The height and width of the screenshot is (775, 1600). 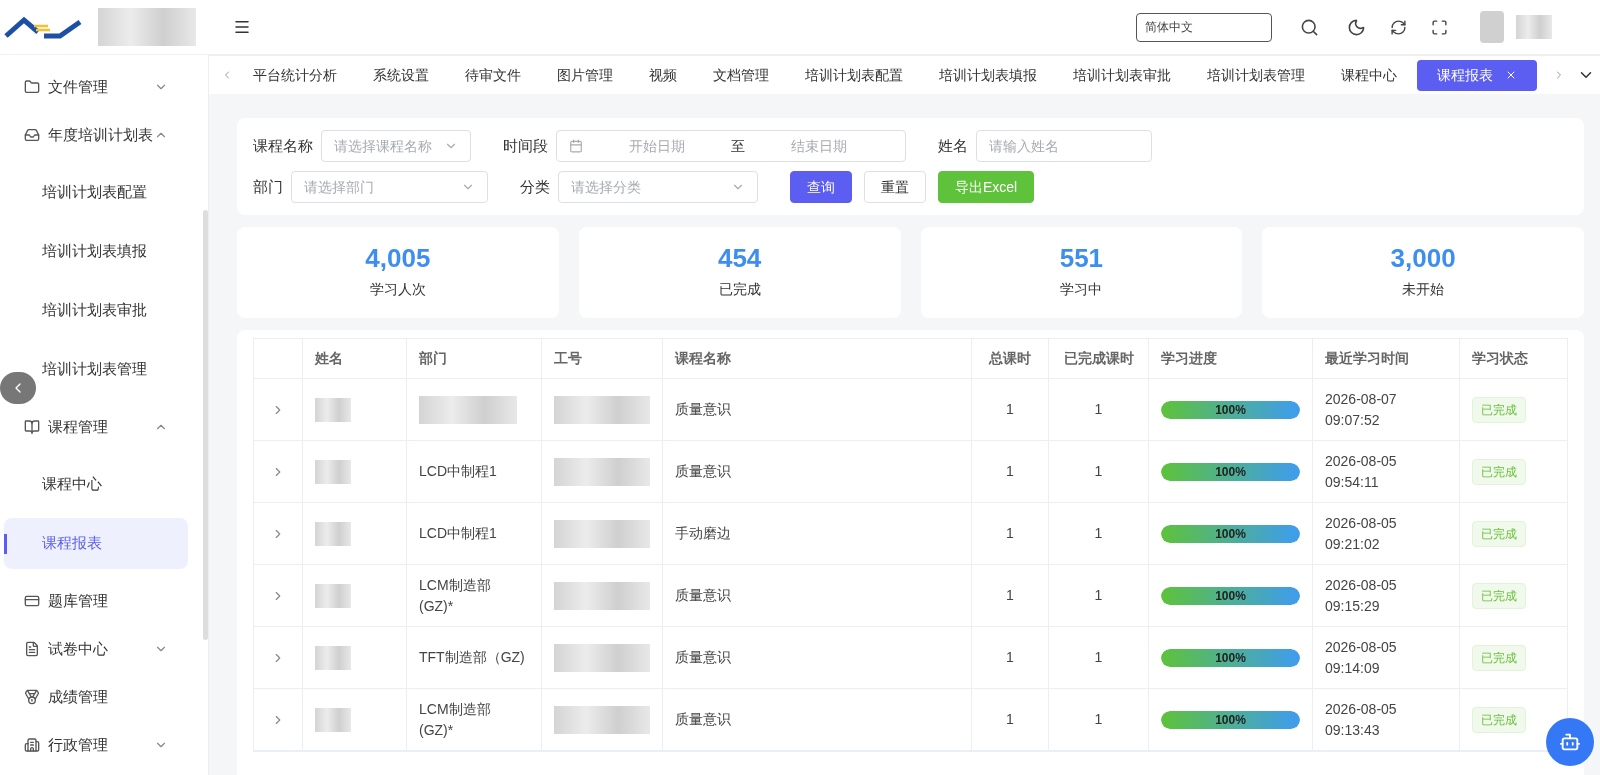 I want to click on tab: 培训计划表配置, so click(x=854, y=75).